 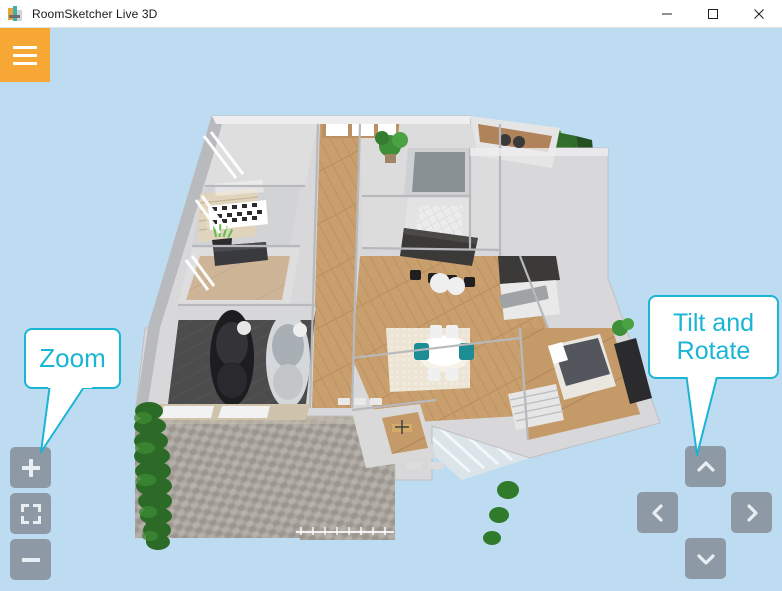 I want to click on roomsketcher-app-icon, so click(x=15, y=13).